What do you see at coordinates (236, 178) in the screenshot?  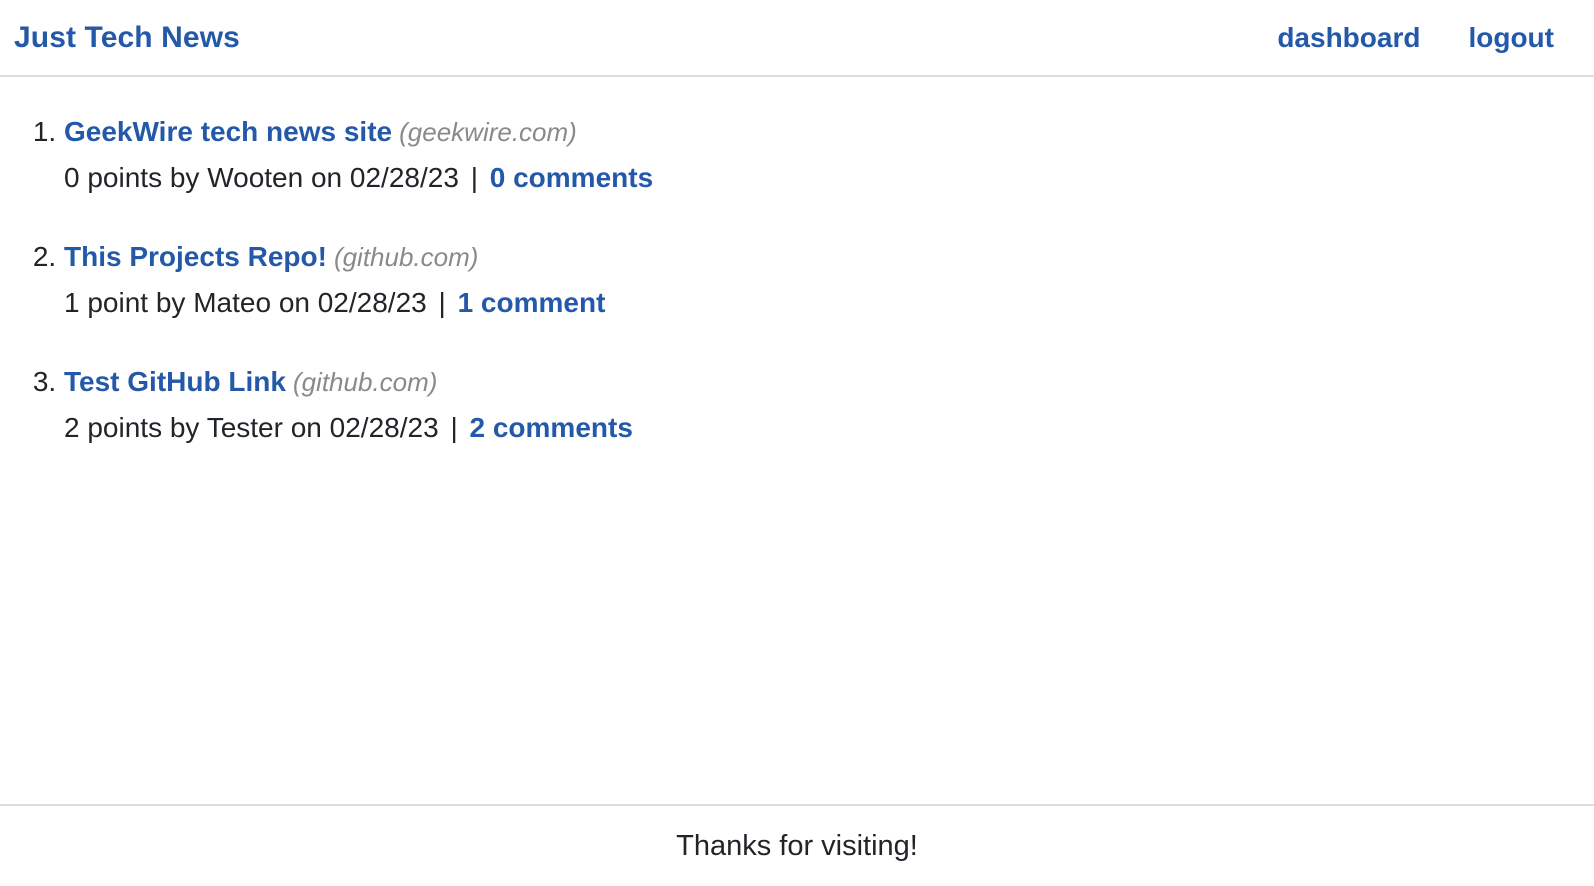 I see `post-author: by Wooten` at bounding box center [236, 178].